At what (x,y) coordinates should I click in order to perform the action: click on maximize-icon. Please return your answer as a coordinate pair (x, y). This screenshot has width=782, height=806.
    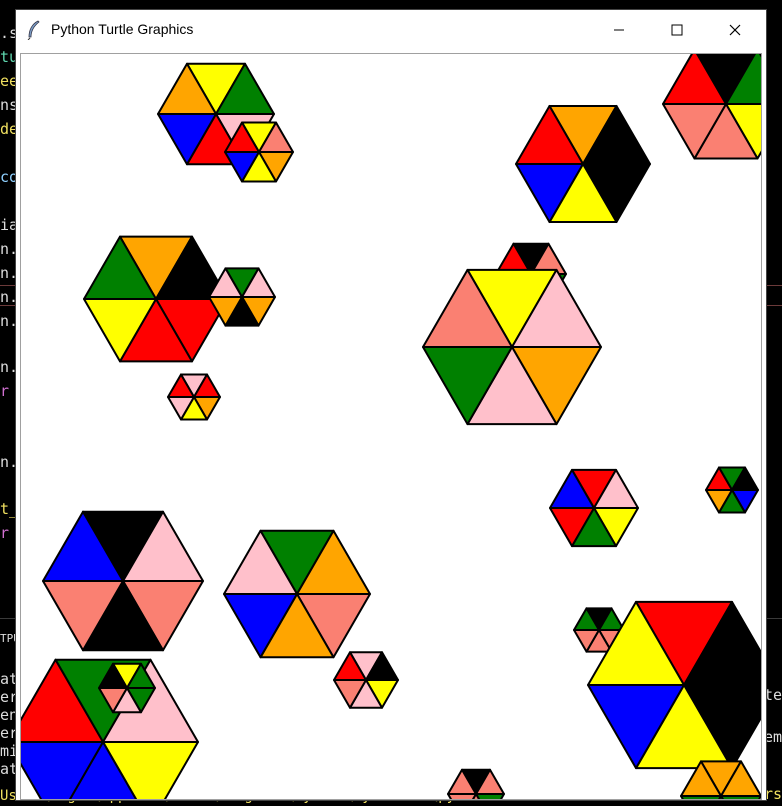
    Looking at the image, I should click on (677, 30).